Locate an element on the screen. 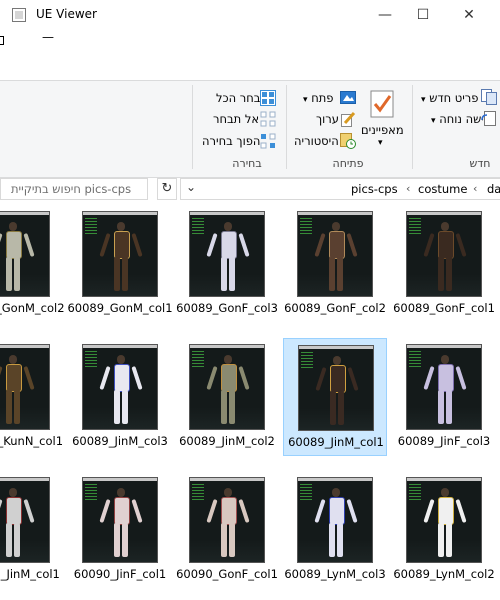  file-item: 60089_KunN_col1 is located at coordinates (32, 397).